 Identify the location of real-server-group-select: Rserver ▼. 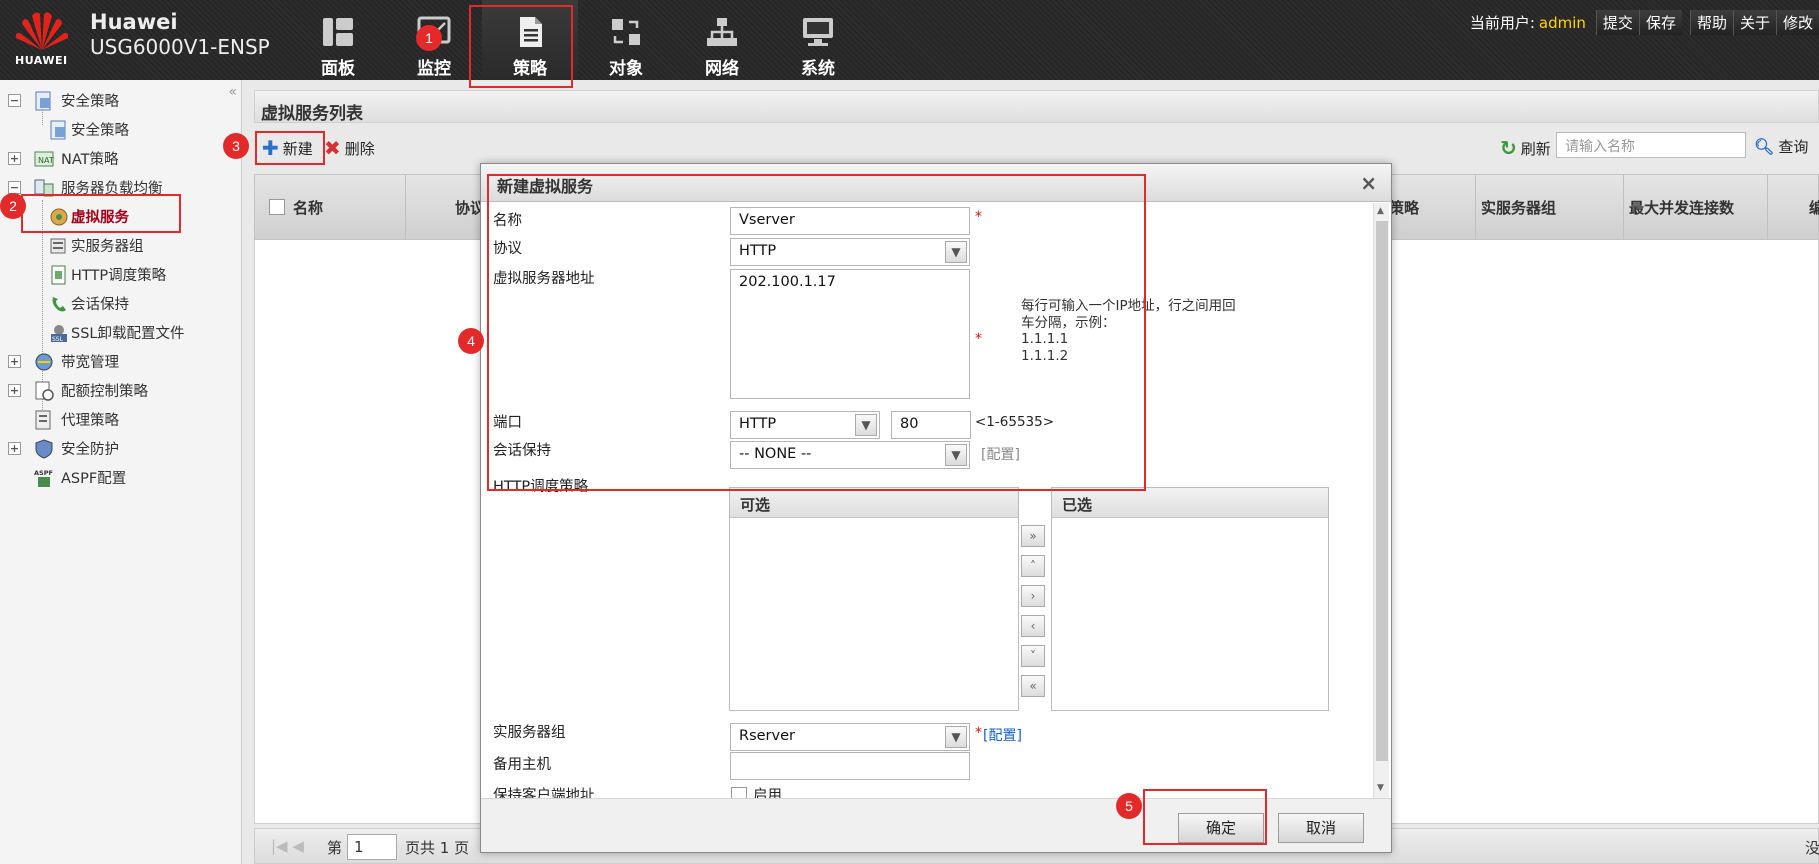
(850, 737).